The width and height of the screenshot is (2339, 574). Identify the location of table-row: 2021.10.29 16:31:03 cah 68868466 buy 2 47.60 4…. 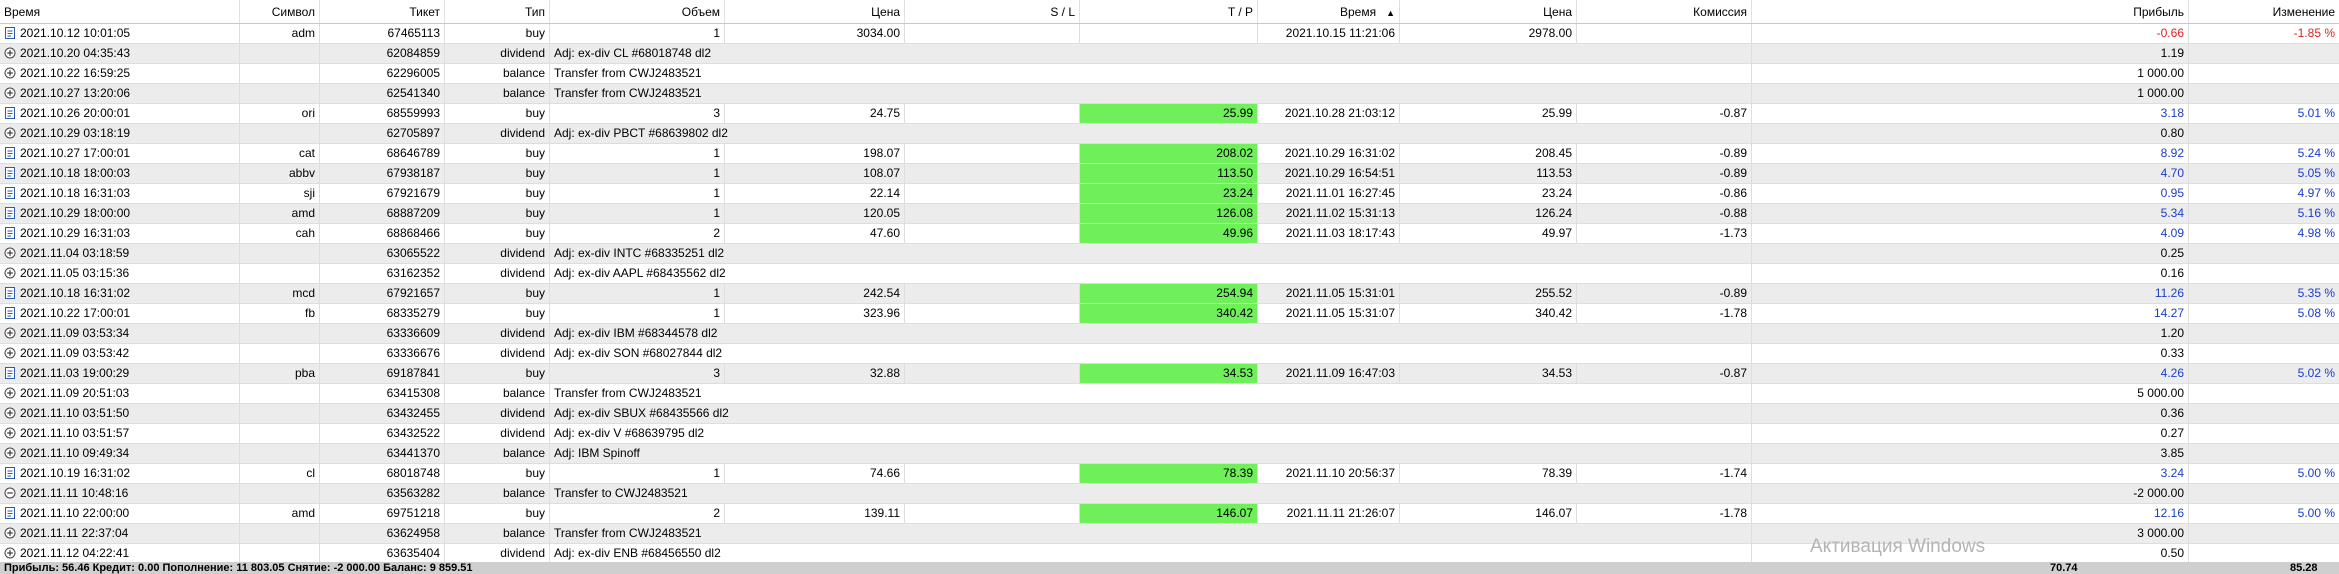
(1169, 234).